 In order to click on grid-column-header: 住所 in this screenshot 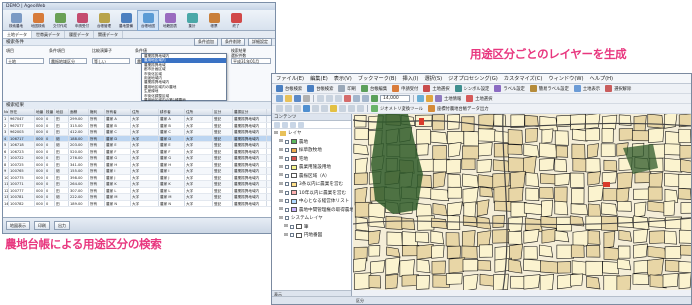, I will do `click(145, 112)`.